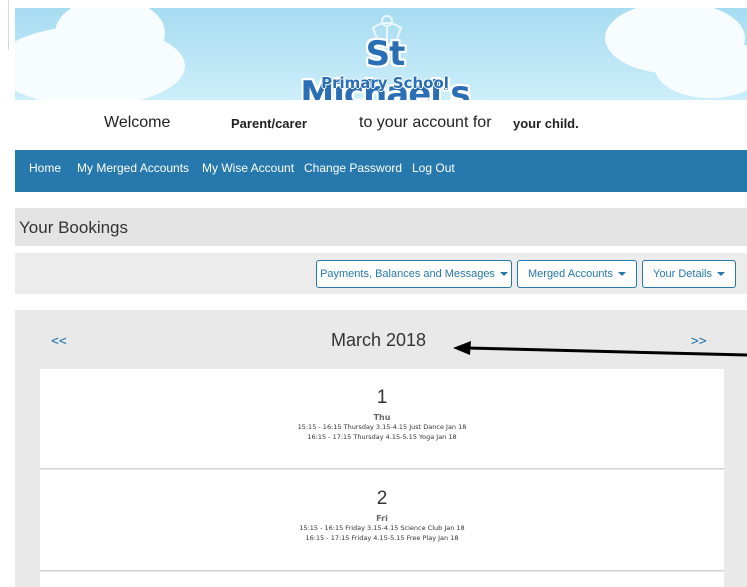 The image size is (747, 587). I want to click on your-details-dropdown-button: Your Details, so click(689, 274).